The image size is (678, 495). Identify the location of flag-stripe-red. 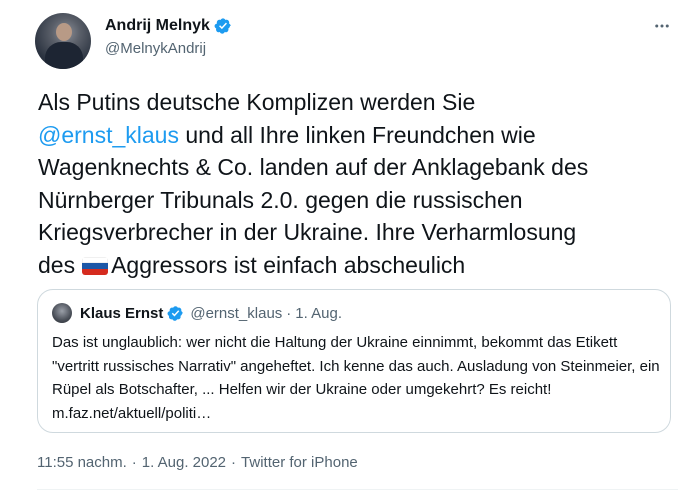
(95, 271).